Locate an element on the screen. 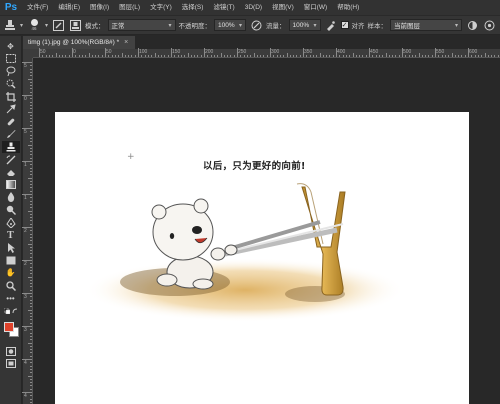 The image size is (500, 404). menu-view: 视图(V) is located at coordinates (283, 7).